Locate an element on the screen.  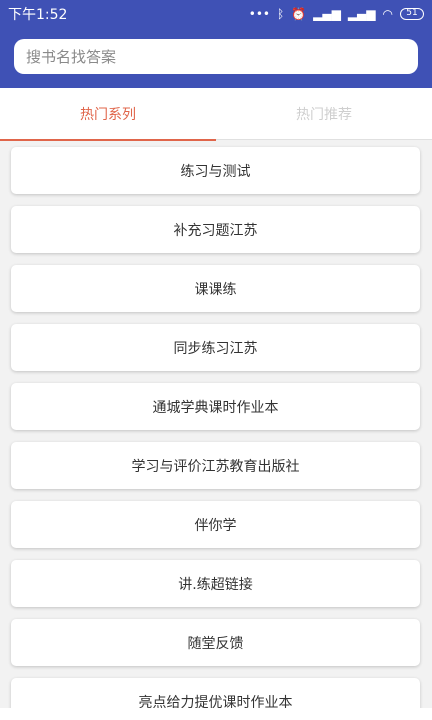
list-item: 同步练习江苏 is located at coordinates (215, 347).